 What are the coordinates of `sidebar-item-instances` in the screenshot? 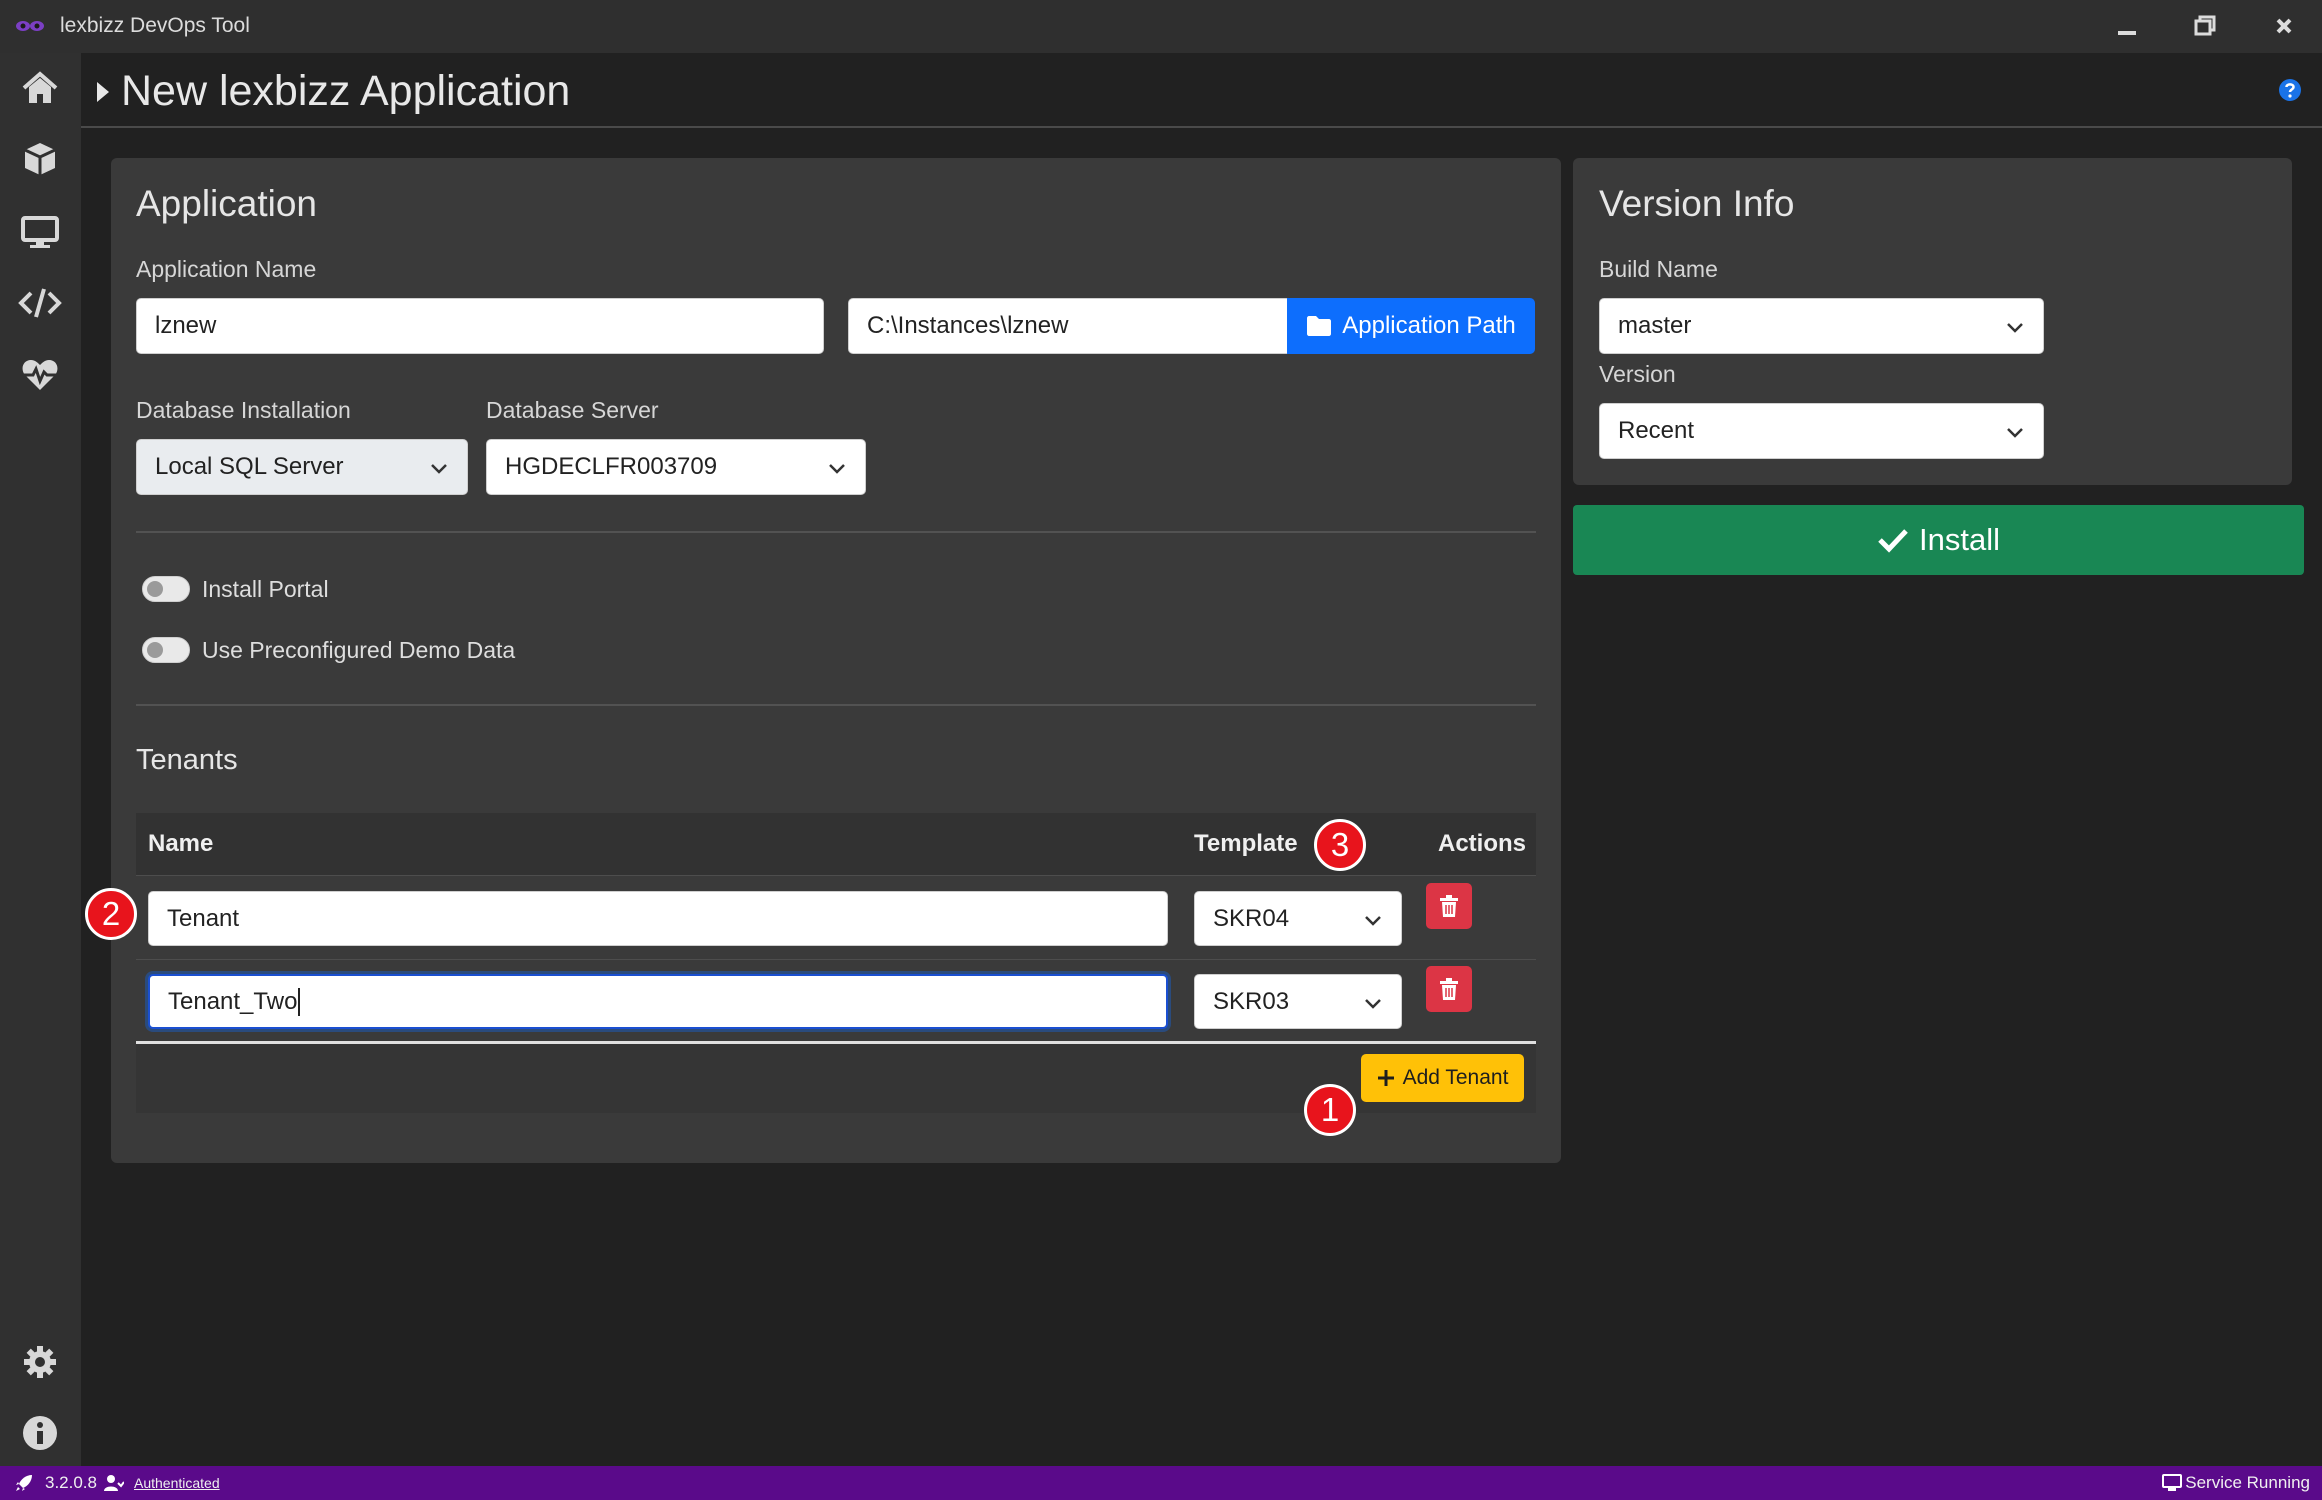 It's located at (40, 232).